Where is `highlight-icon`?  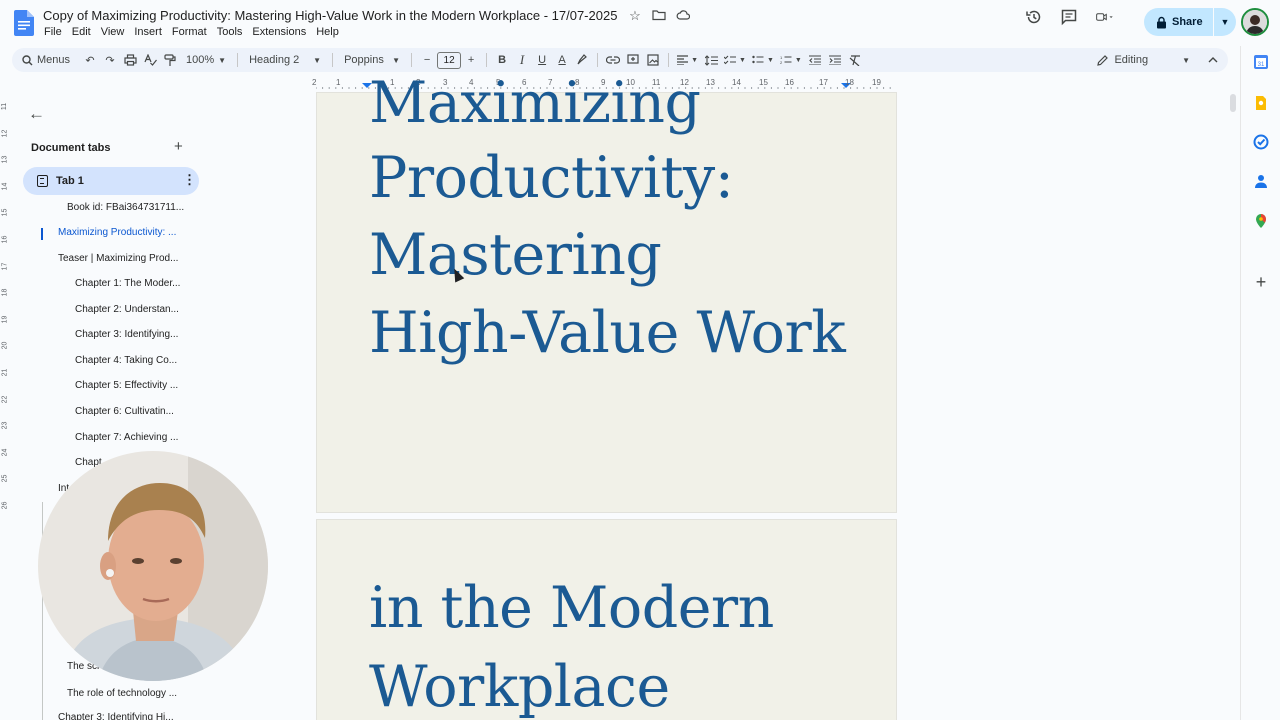 highlight-icon is located at coordinates (582, 60).